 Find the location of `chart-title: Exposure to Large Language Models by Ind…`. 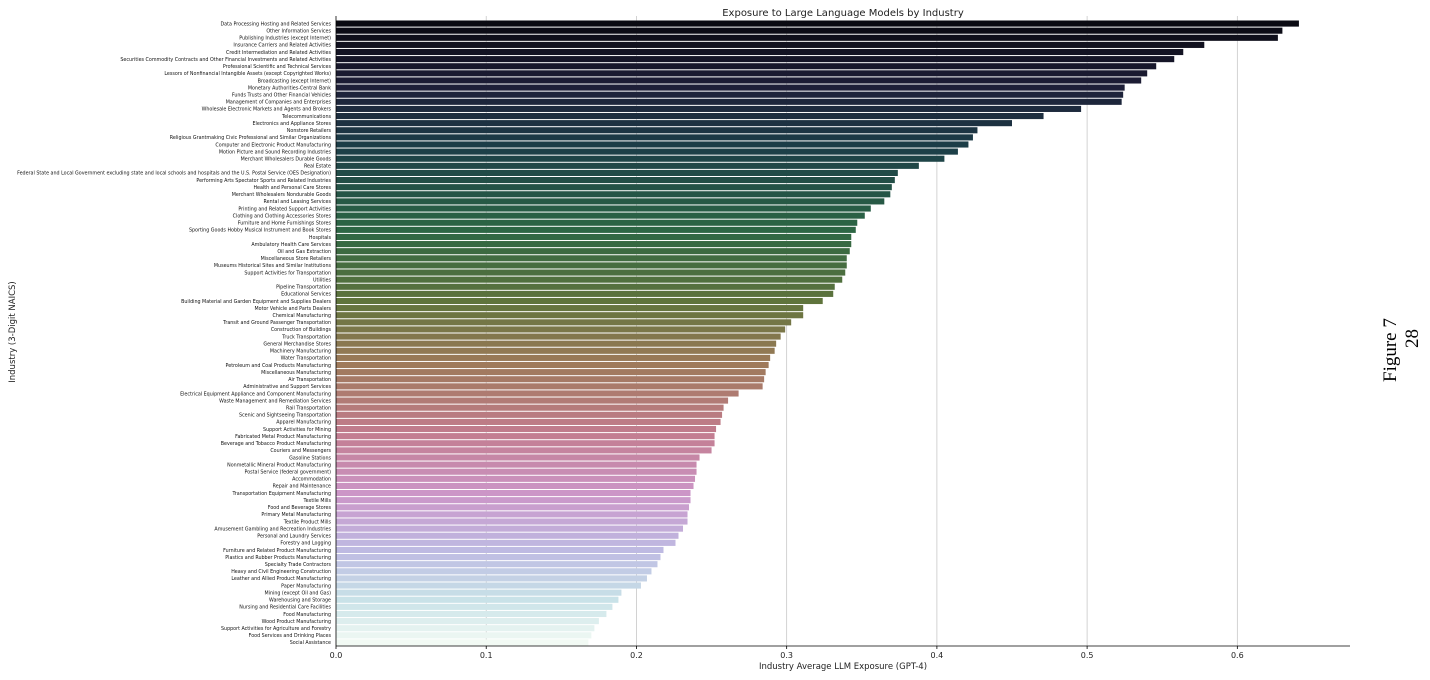

chart-title: Exposure to Large Language Models by Ind… is located at coordinates (843, 13).